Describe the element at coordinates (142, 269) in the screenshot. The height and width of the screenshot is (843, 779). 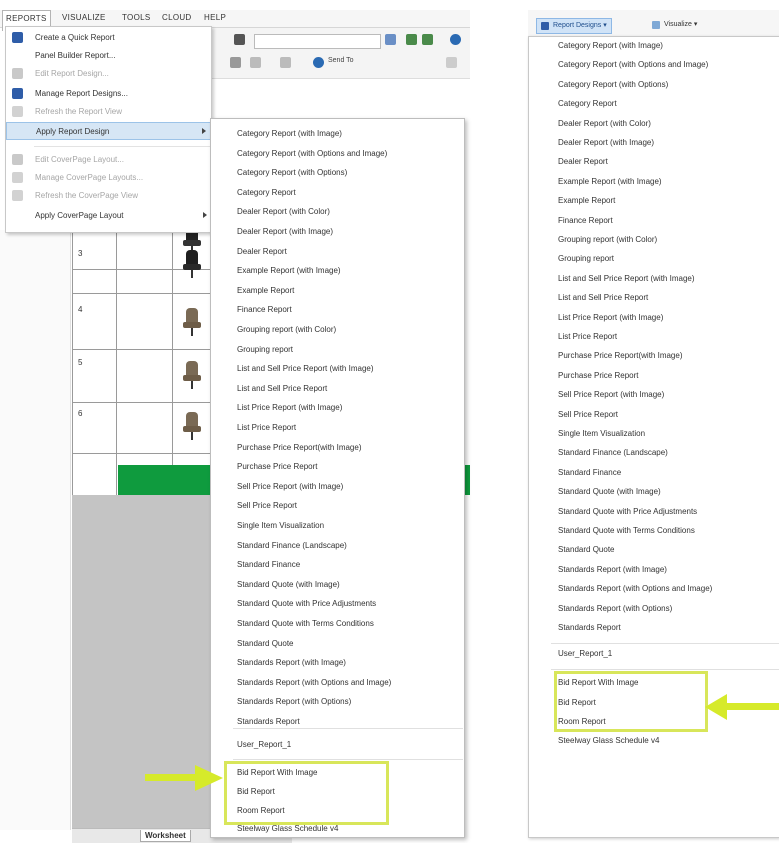
I see `table-row: 3` at that location.